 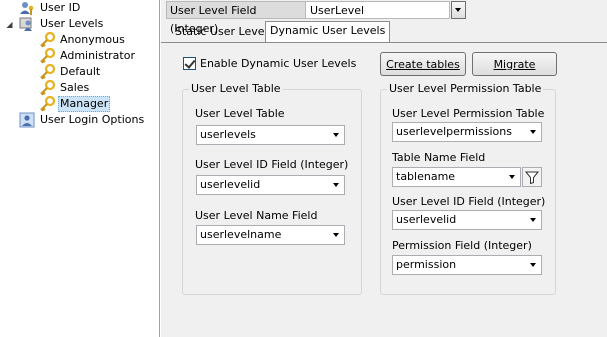 I want to click on tree-item-user-login-options: User Login Options, so click(x=82, y=120).